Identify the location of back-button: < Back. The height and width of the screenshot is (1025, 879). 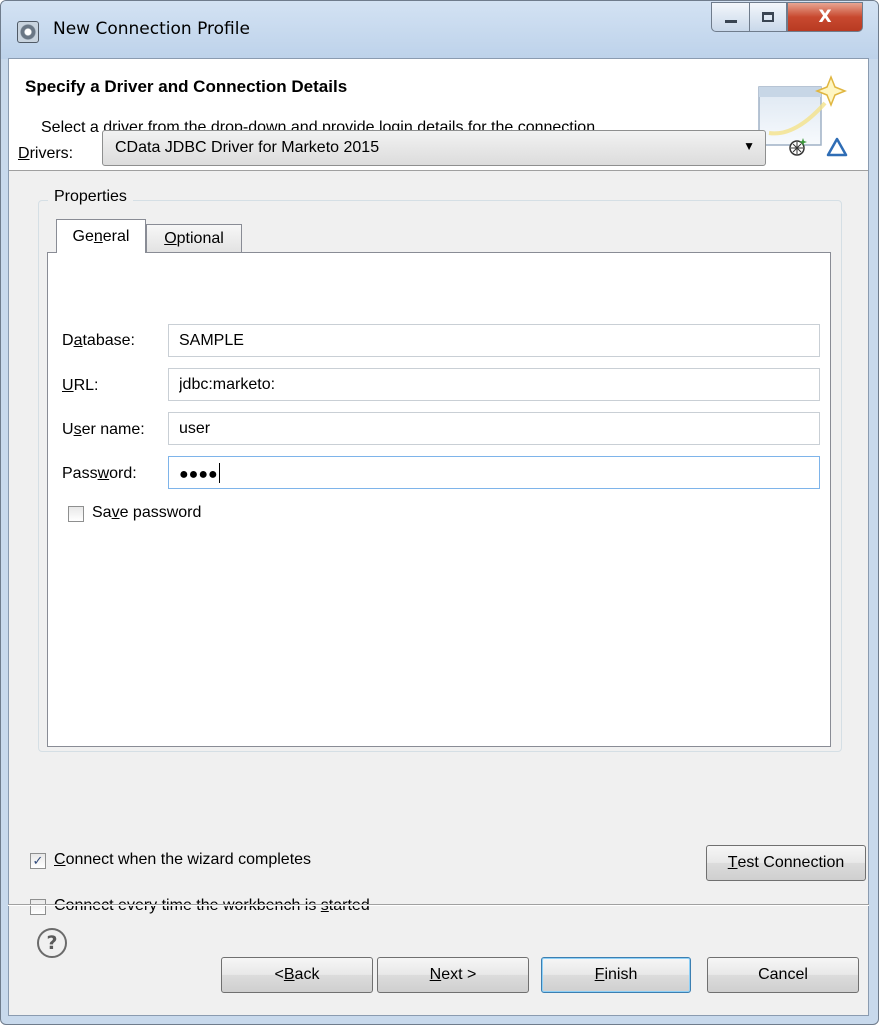
(297, 975).